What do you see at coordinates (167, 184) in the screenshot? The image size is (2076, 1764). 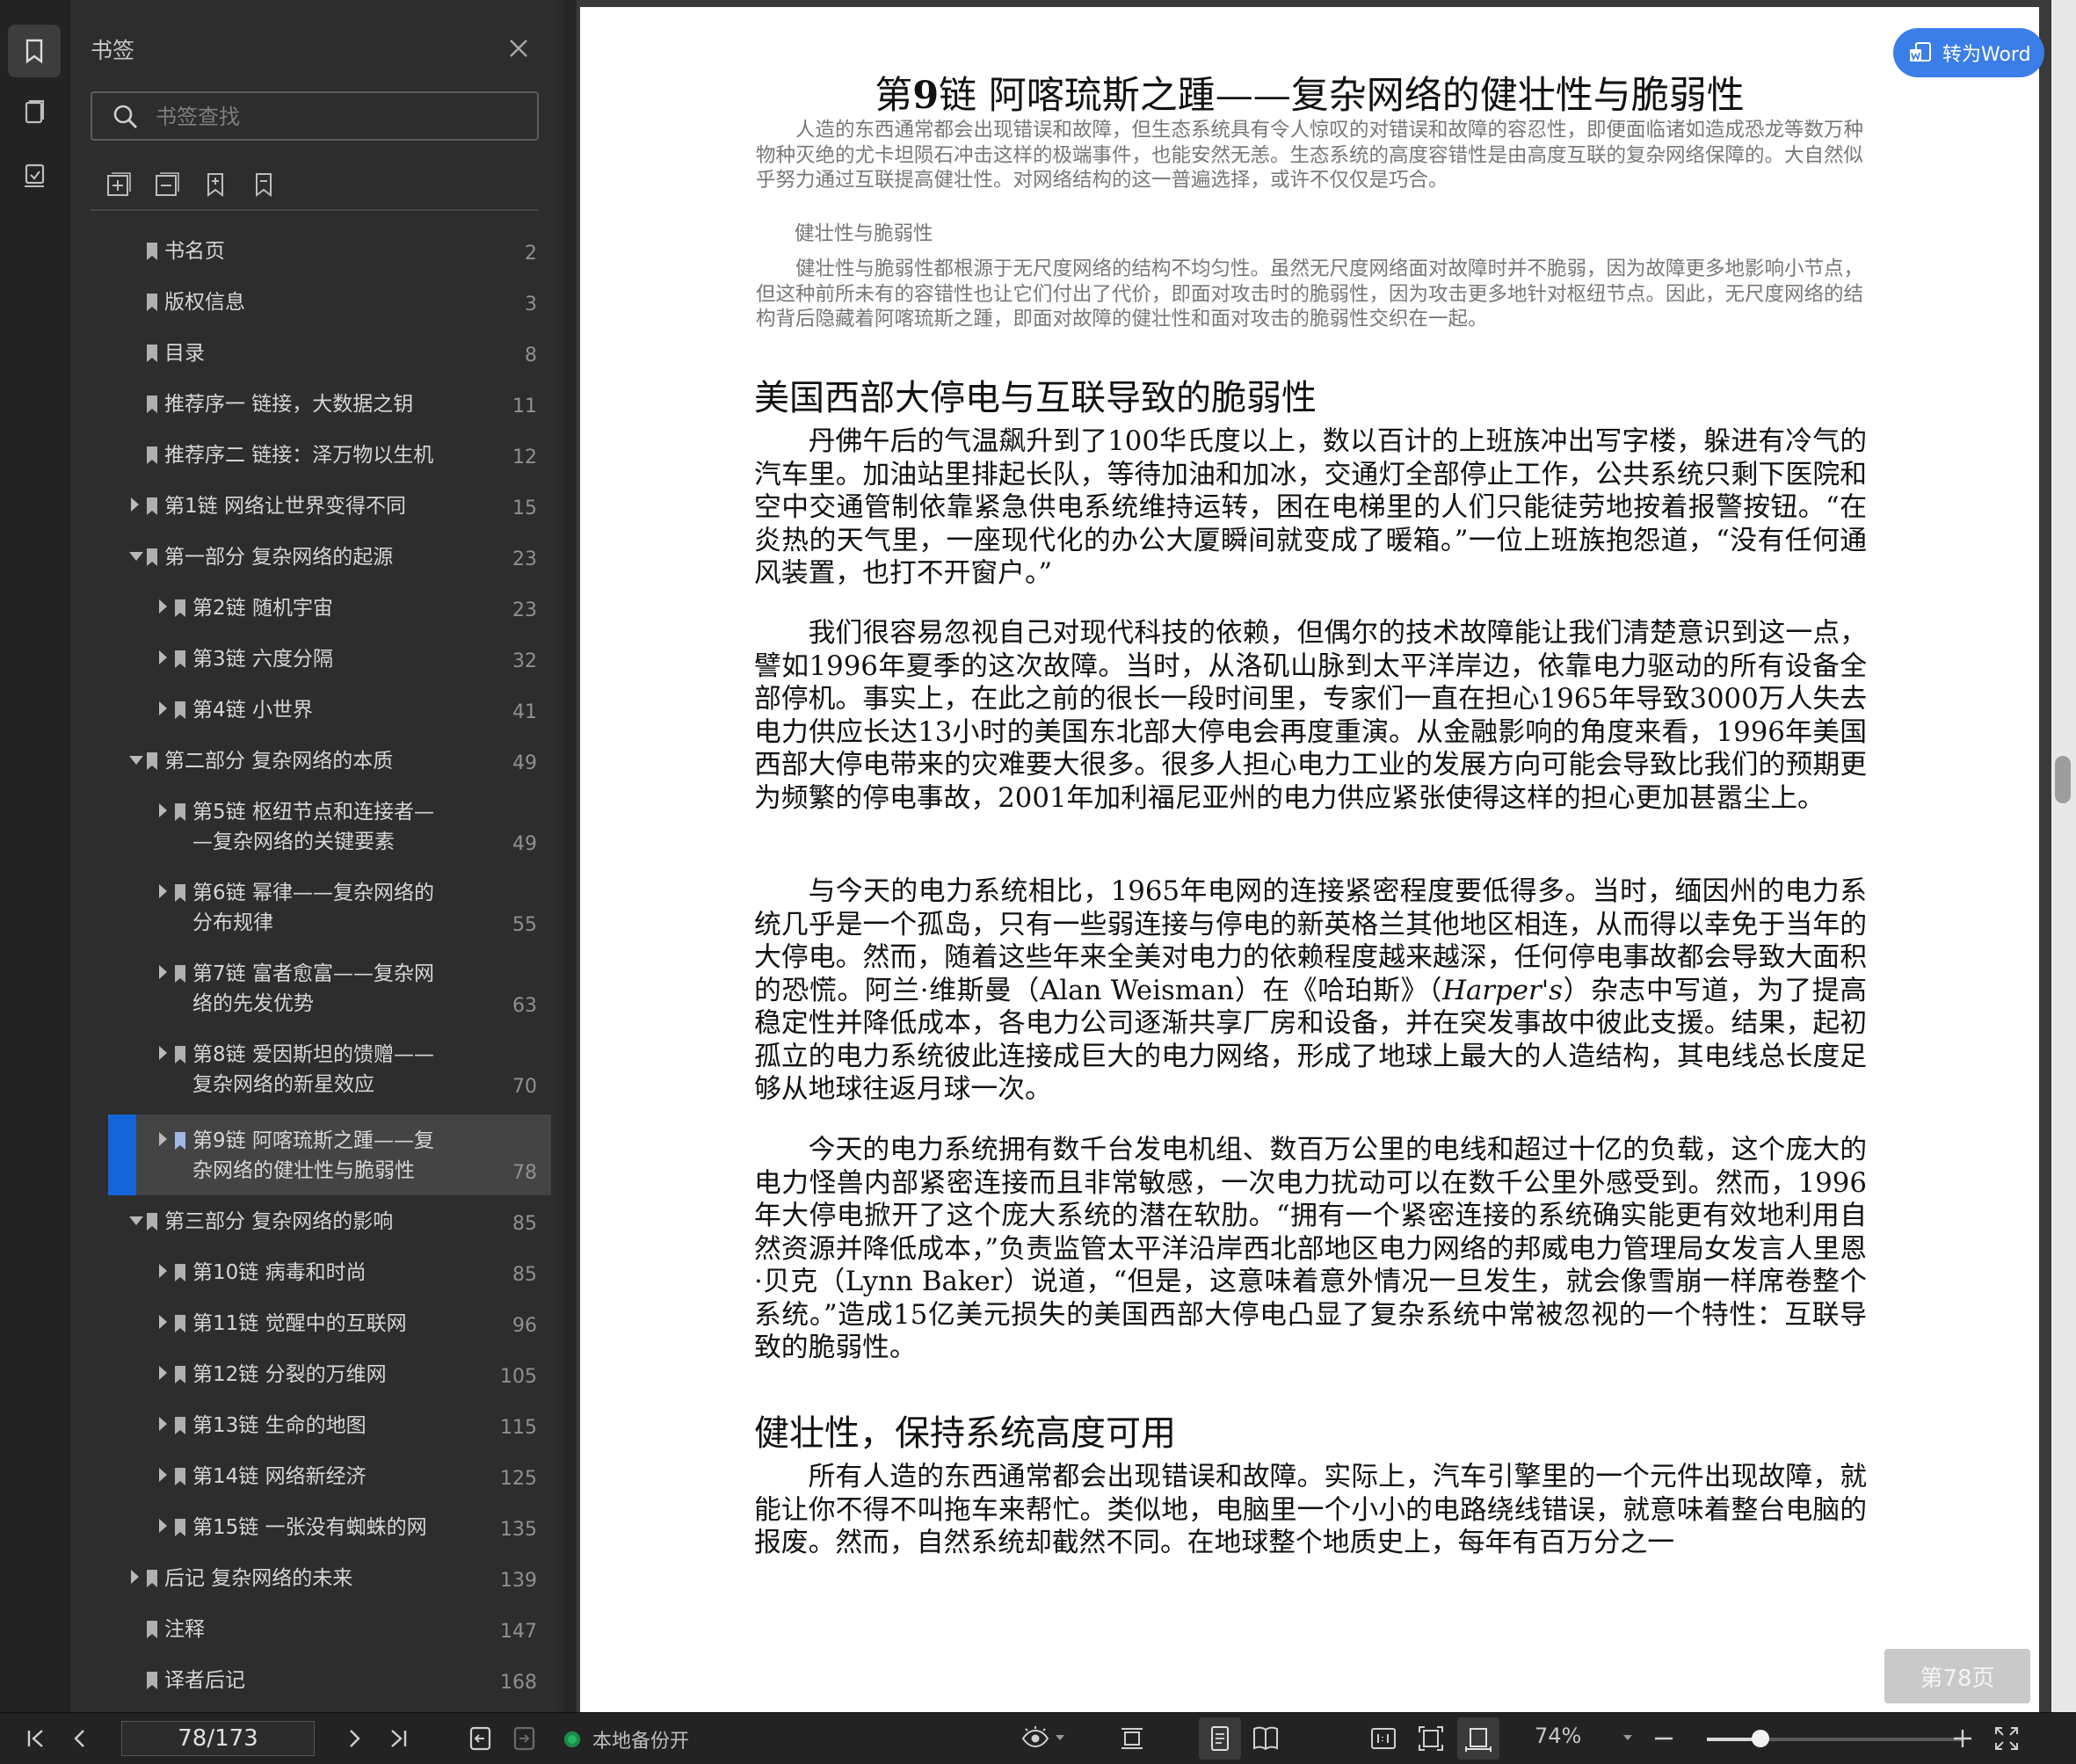 I see `collapse-all-button` at bounding box center [167, 184].